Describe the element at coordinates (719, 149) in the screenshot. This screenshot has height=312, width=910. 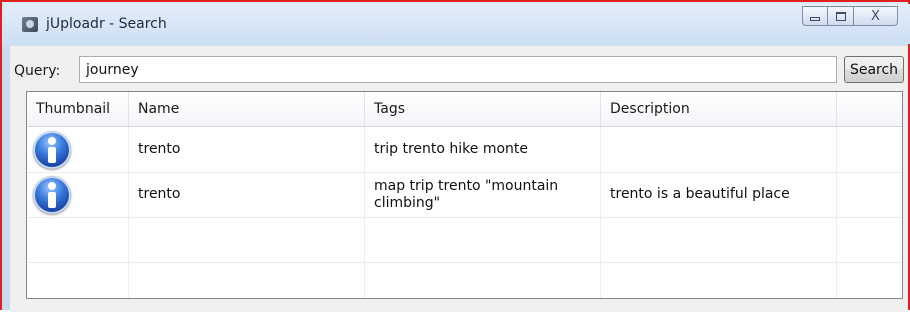
I see `description-cell` at that location.